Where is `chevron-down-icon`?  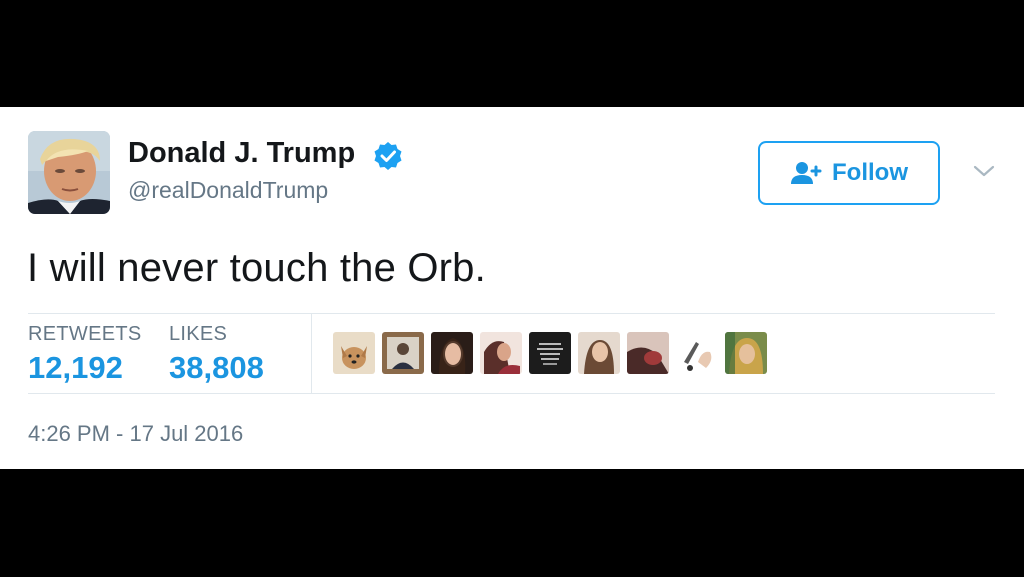 chevron-down-icon is located at coordinates (984, 171).